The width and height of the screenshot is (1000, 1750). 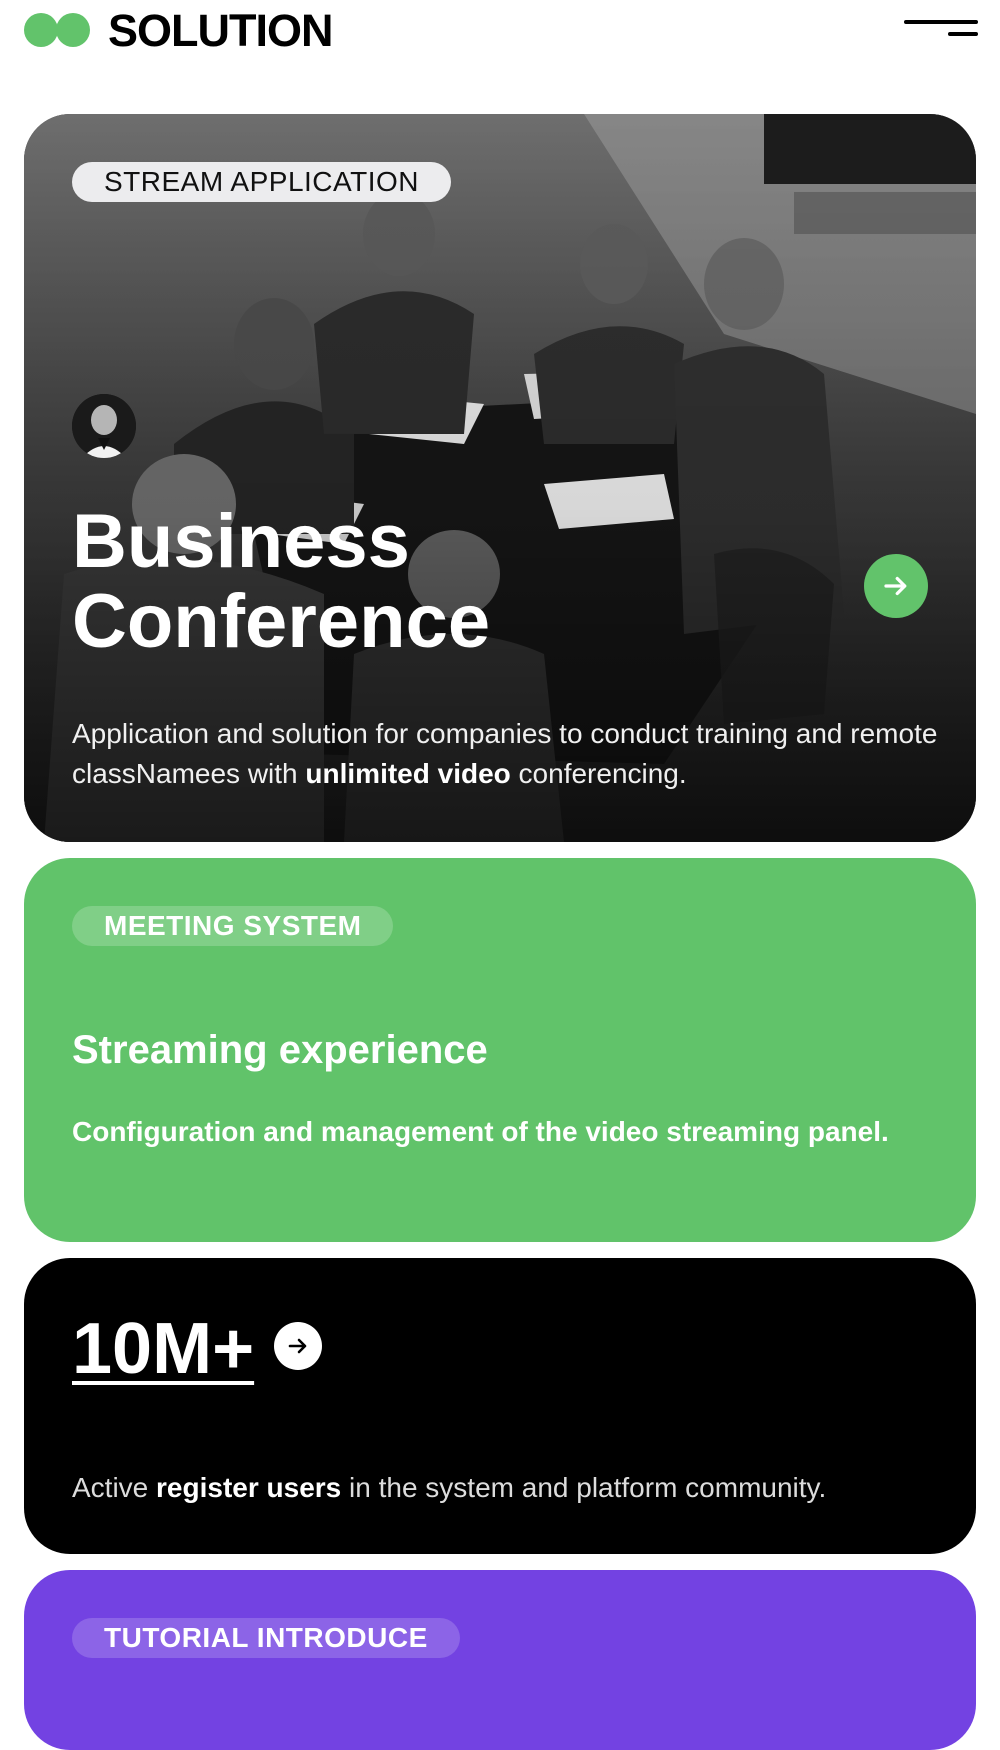 I want to click on hero-title: Business Conference, so click(x=452, y=582).